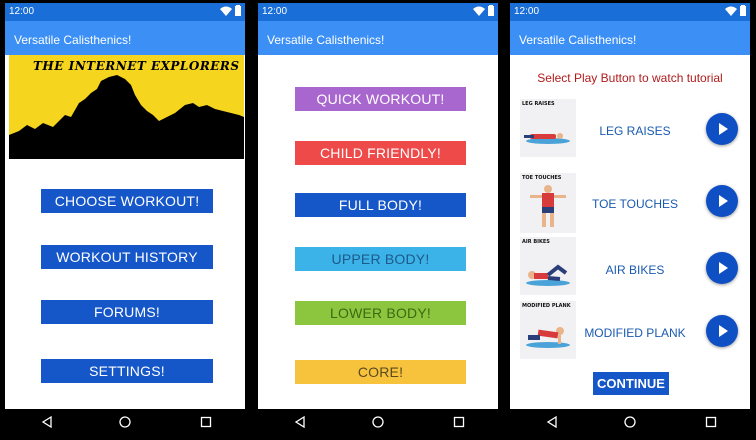  What do you see at coordinates (538, 104) in the screenshot?
I see `exercise-caption: LEG RAISES` at bounding box center [538, 104].